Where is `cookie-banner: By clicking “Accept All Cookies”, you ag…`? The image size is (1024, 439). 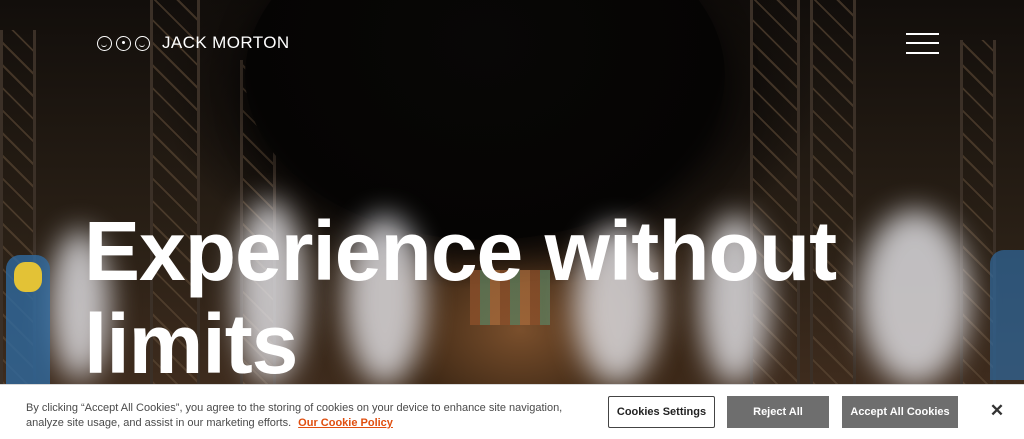
cookie-banner: By clicking “Accept All Cookies”, you ag… is located at coordinates (512, 411).